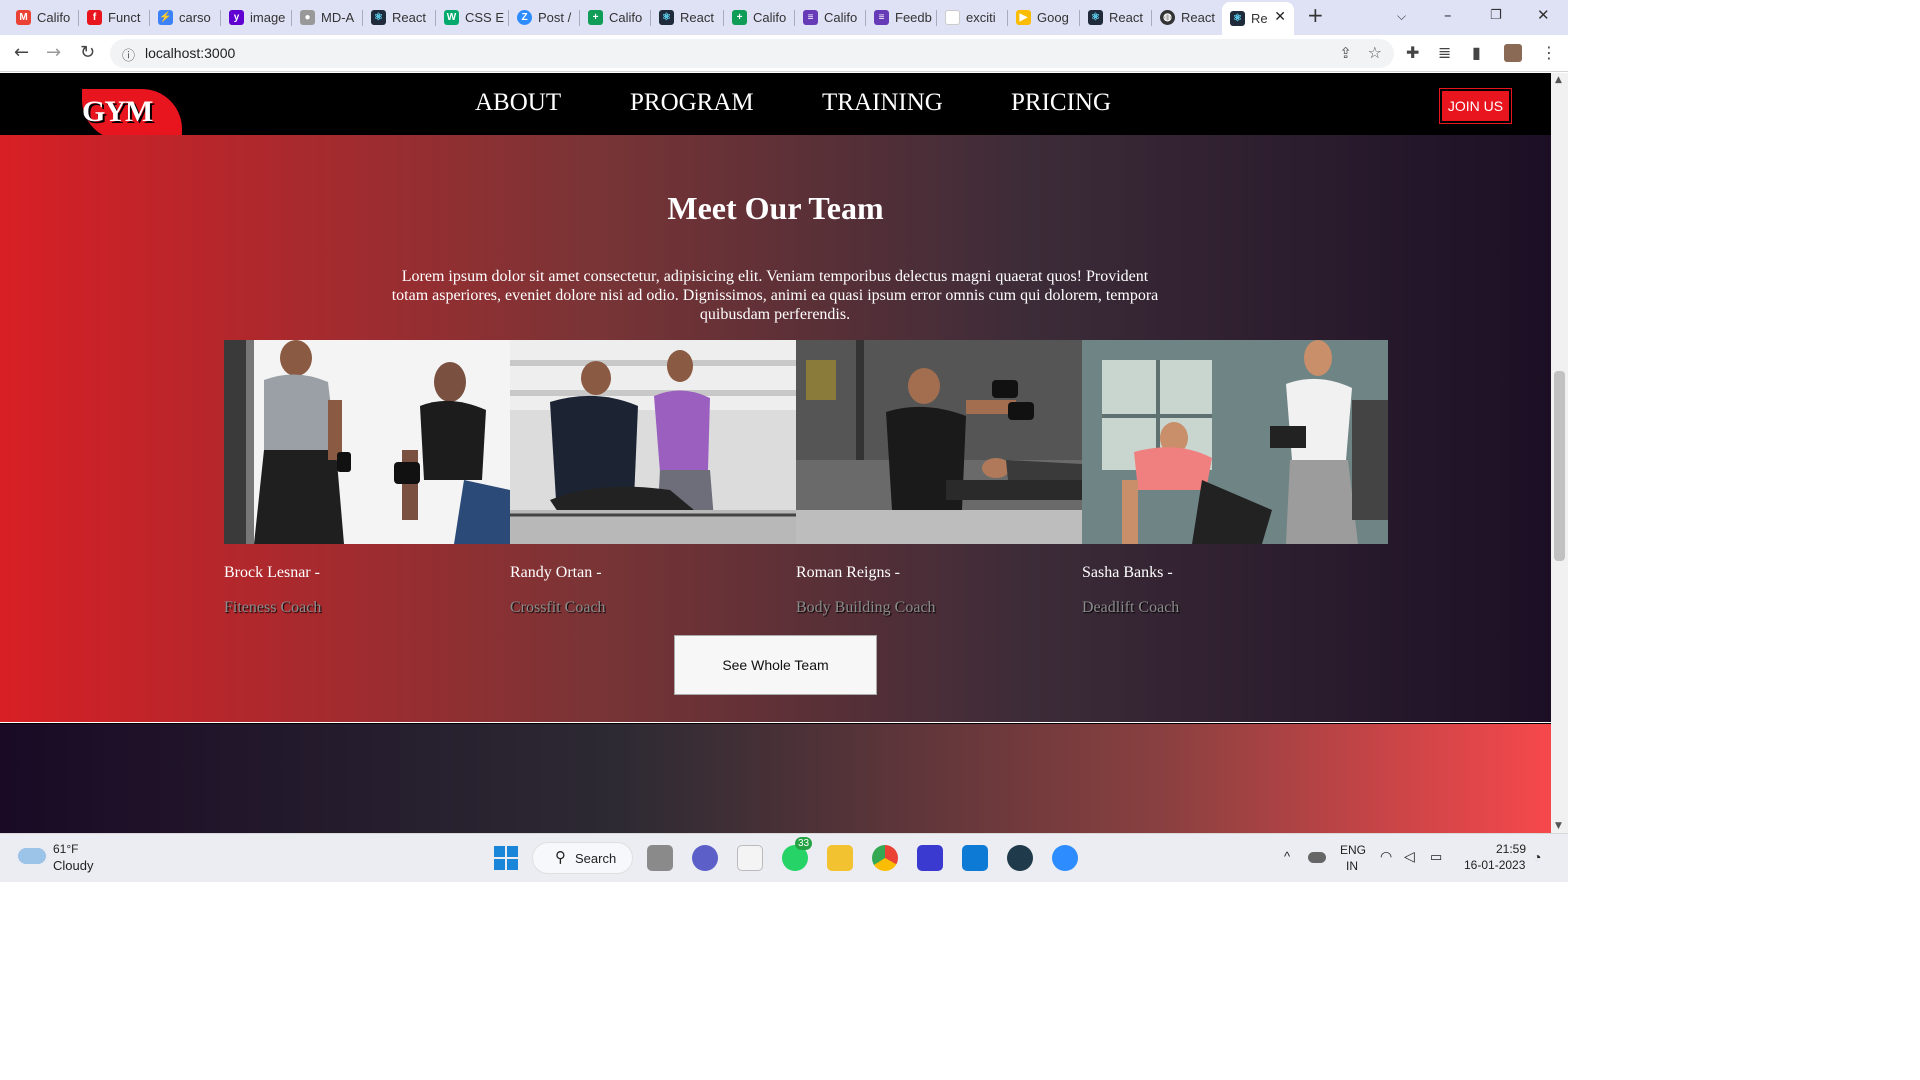  What do you see at coordinates (866, 607) in the screenshot?
I see `member-role-3: Body Building Coach` at bounding box center [866, 607].